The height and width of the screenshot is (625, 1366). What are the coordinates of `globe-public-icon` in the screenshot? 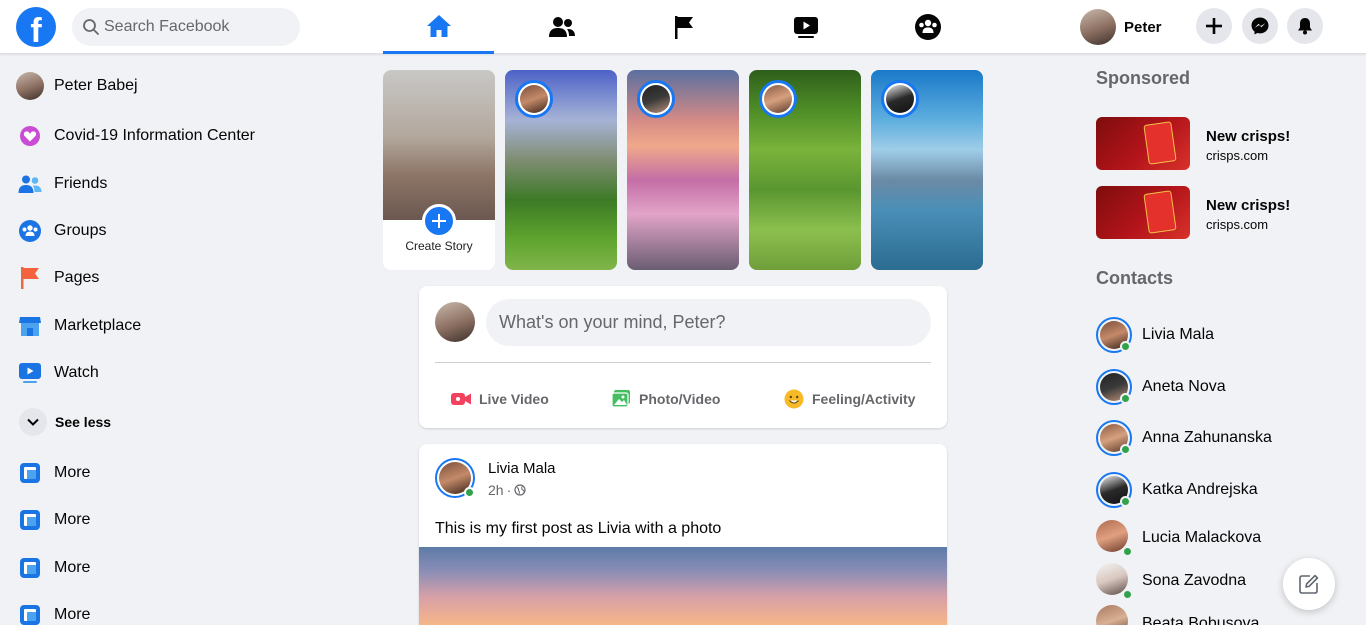 It's located at (520, 490).